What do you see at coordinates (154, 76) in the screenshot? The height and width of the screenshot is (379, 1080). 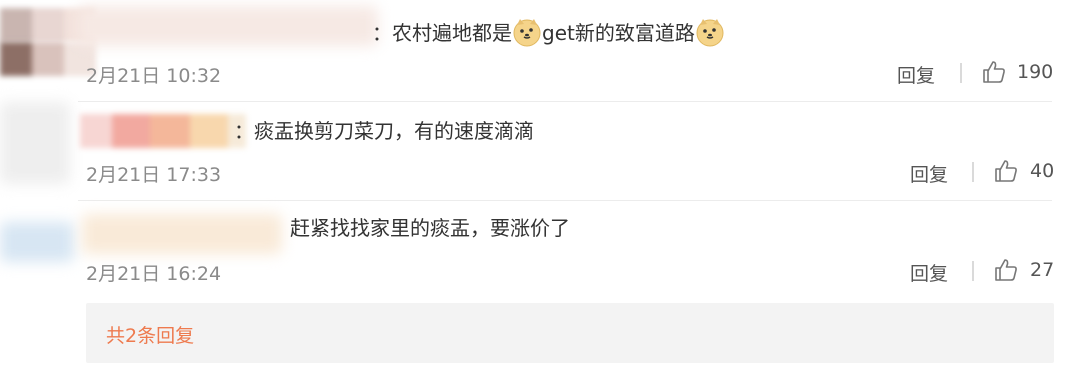 I see `comment-timestamp: 2月21日 10:32` at bounding box center [154, 76].